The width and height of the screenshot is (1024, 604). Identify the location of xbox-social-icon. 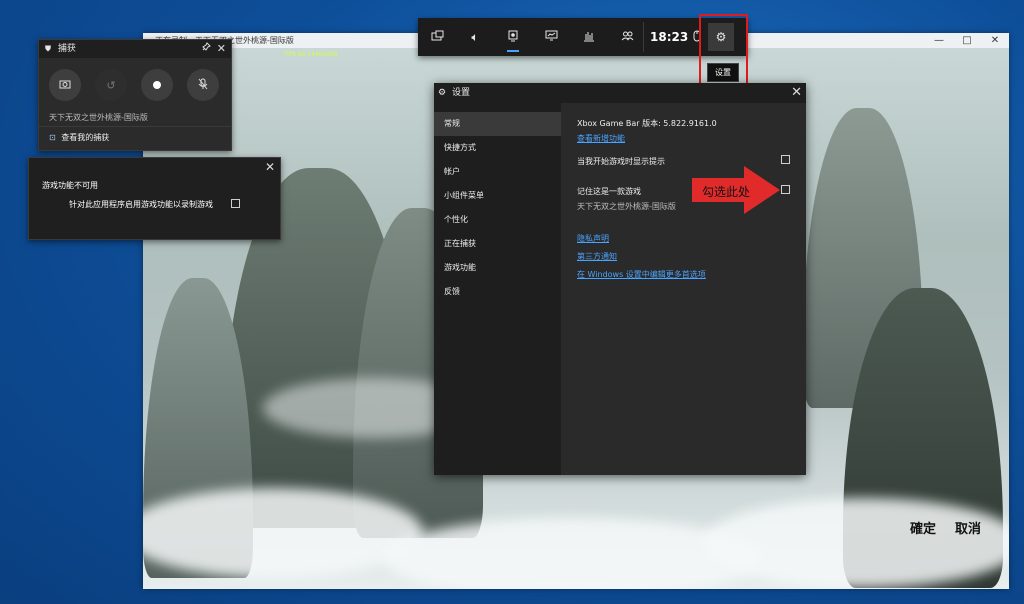
(627, 37).